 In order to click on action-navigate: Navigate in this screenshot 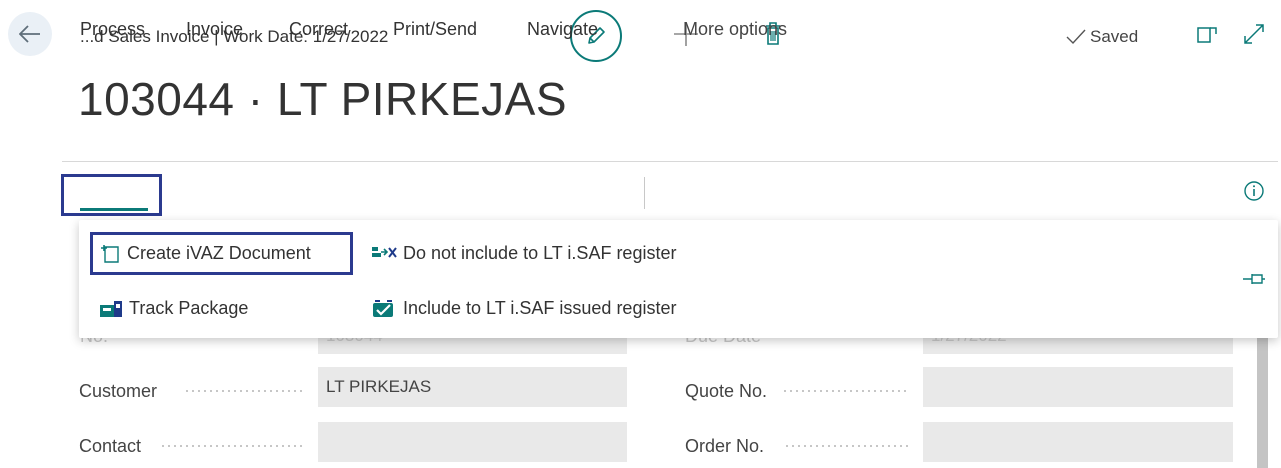, I will do `click(562, 29)`.